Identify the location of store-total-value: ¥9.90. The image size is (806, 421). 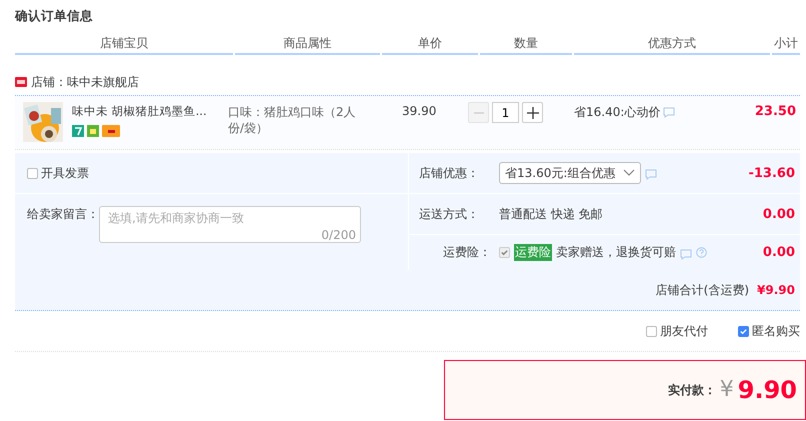
(776, 290).